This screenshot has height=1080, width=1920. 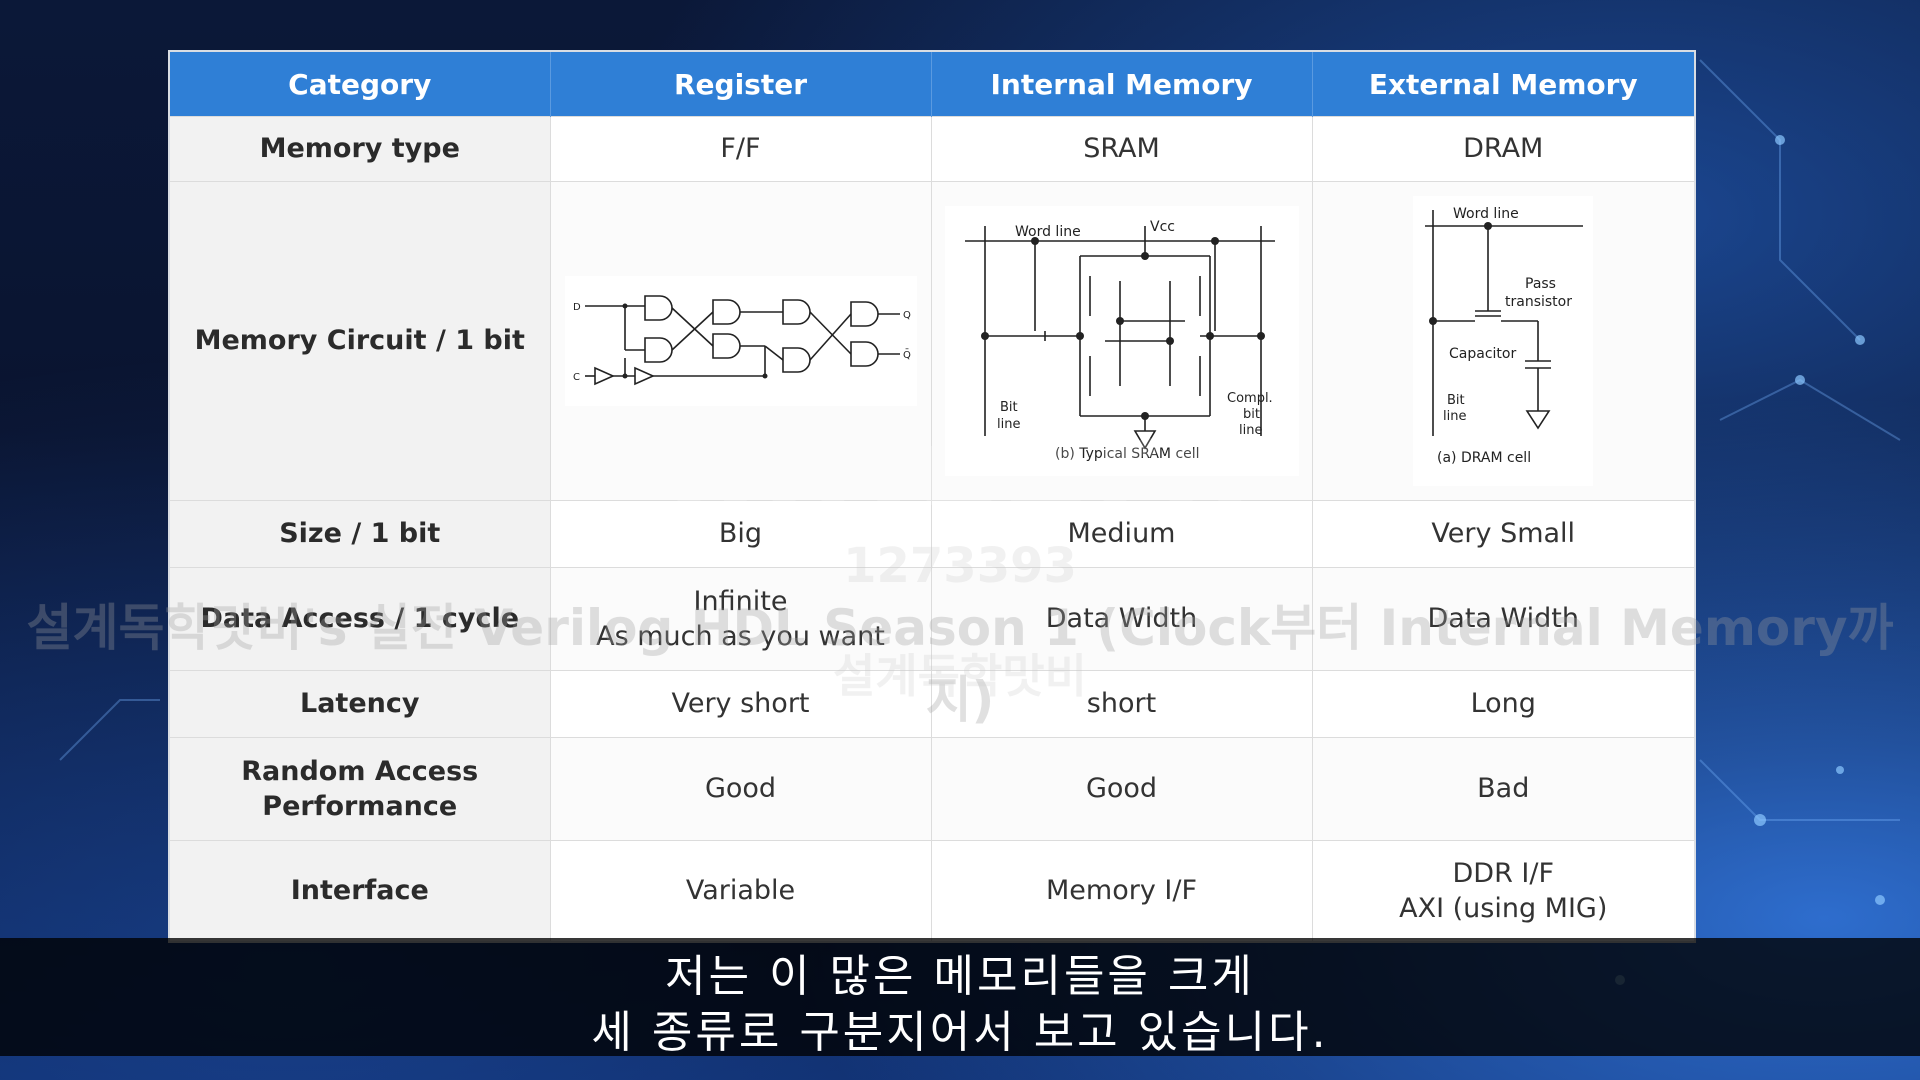 What do you see at coordinates (1122, 789) in the screenshot?
I see `internal-random-access: Good` at bounding box center [1122, 789].